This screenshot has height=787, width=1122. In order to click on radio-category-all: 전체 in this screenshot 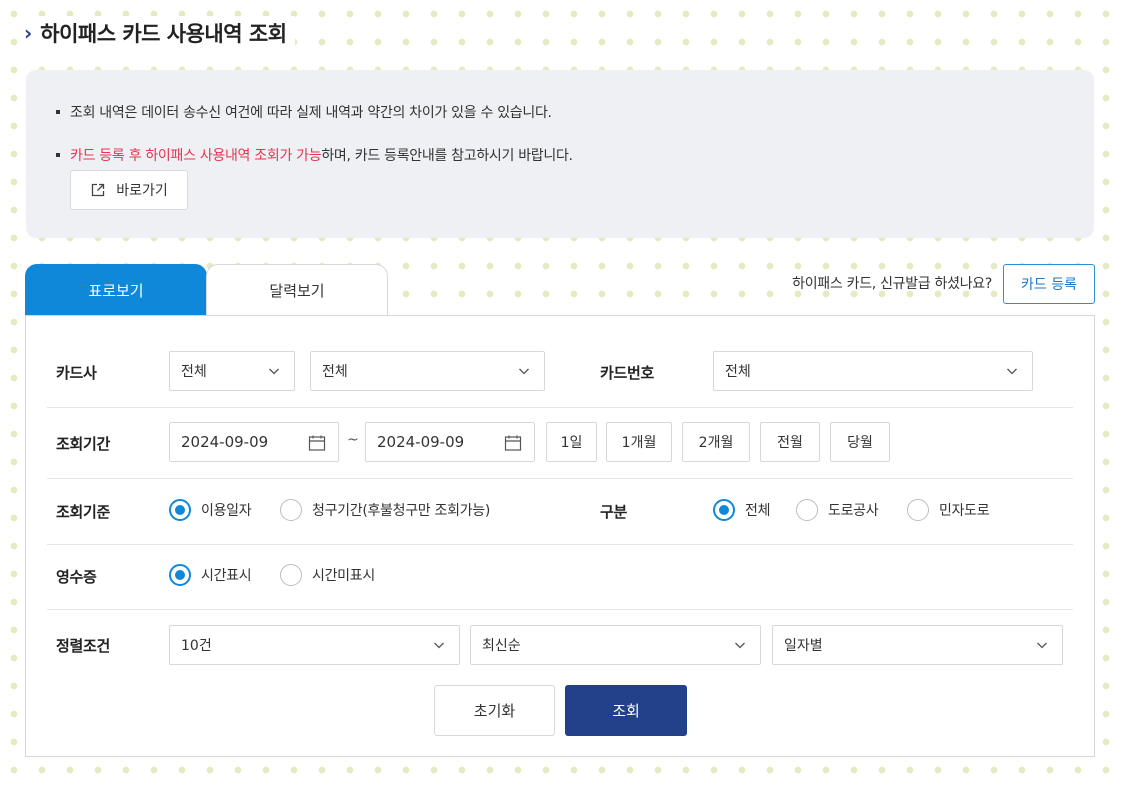, I will do `click(741, 510)`.